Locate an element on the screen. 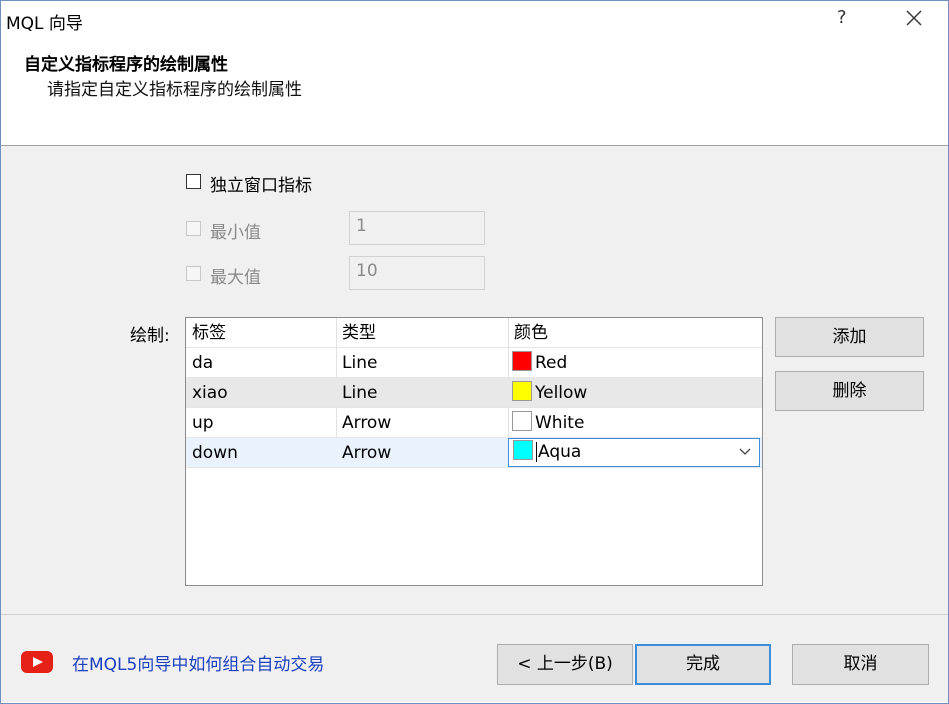 This screenshot has width=949, height=704. finish-button: 完成 is located at coordinates (703, 664).